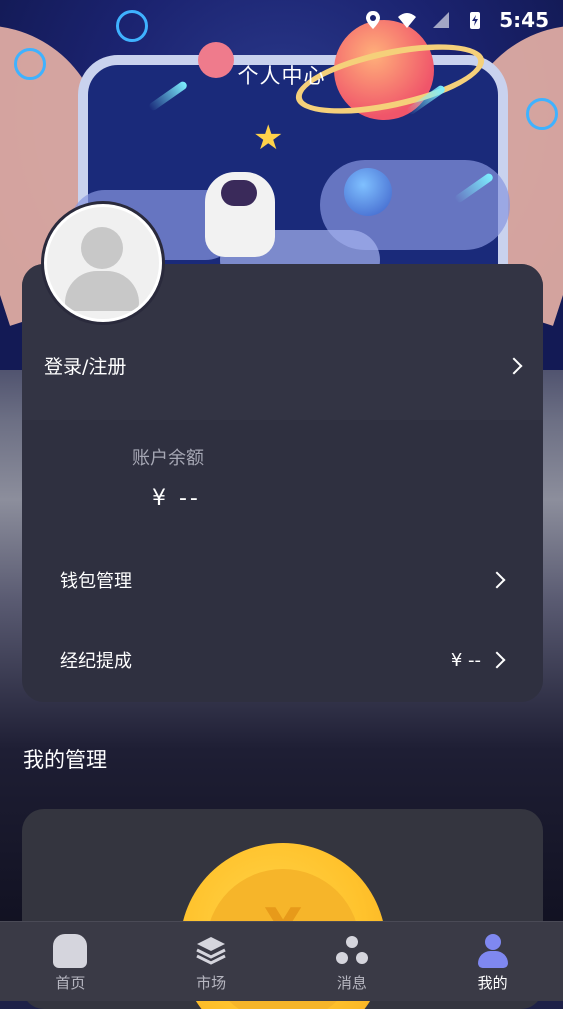 This screenshot has height=1009, width=563. I want to click on nav-item-messages: 消息, so click(352, 961).